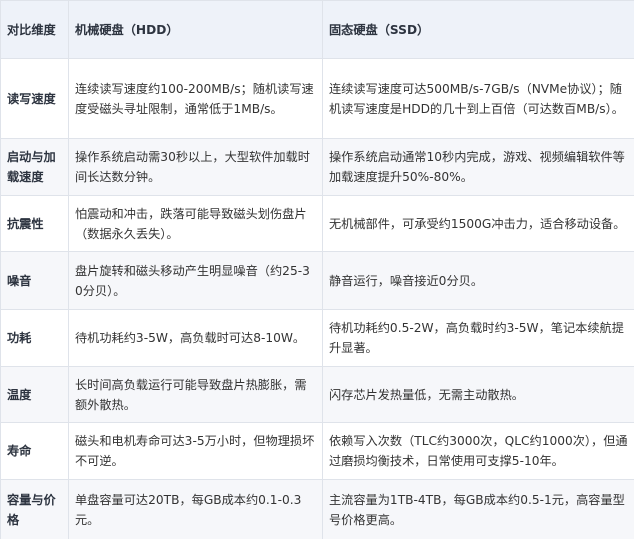  What do you see at coordinates (478, 29) in the screenshot?
I see `header-ssd: 固态硬盘（SSD）` at bounding box center [478, 29].